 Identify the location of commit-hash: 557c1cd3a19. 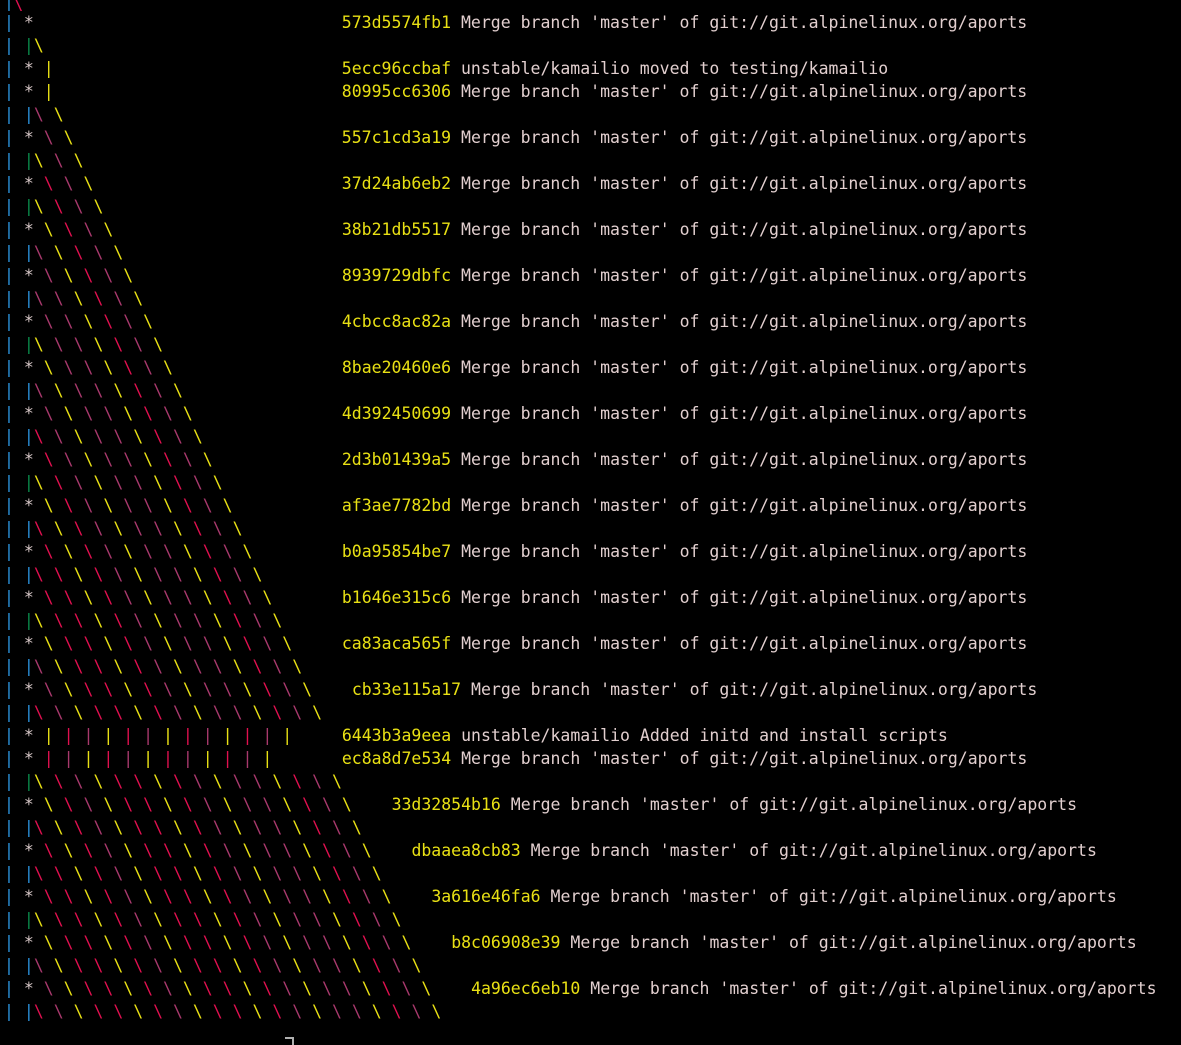
(396, 137).